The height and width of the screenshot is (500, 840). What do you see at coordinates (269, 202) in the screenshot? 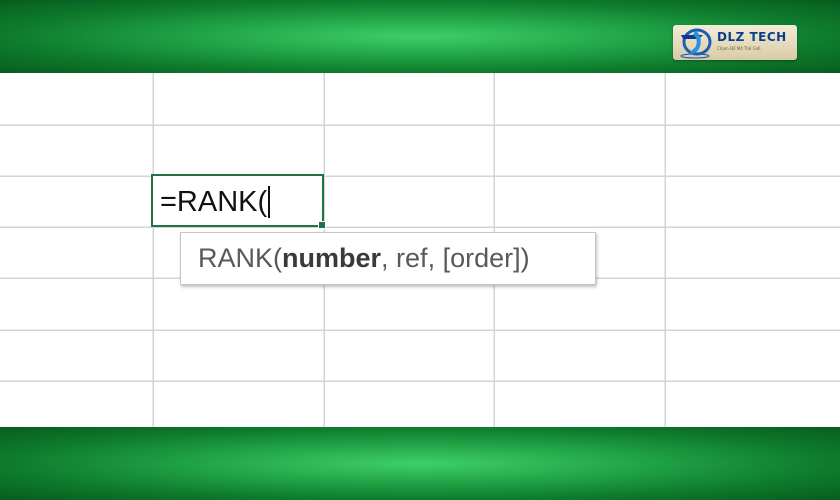
I see `text-cursor` at bounding box center [269, 202].